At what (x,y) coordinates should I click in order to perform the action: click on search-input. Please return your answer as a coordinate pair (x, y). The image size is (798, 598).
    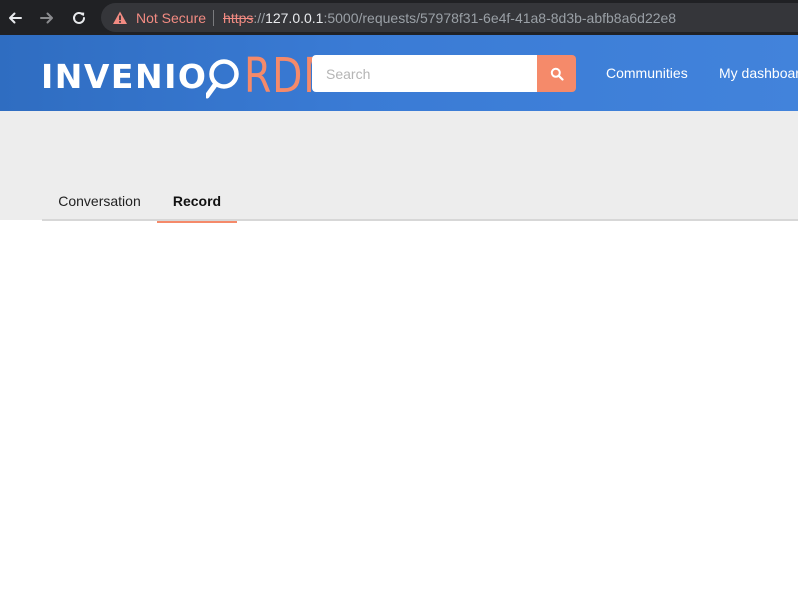
    Looking at the image, I should click on (425, 73).